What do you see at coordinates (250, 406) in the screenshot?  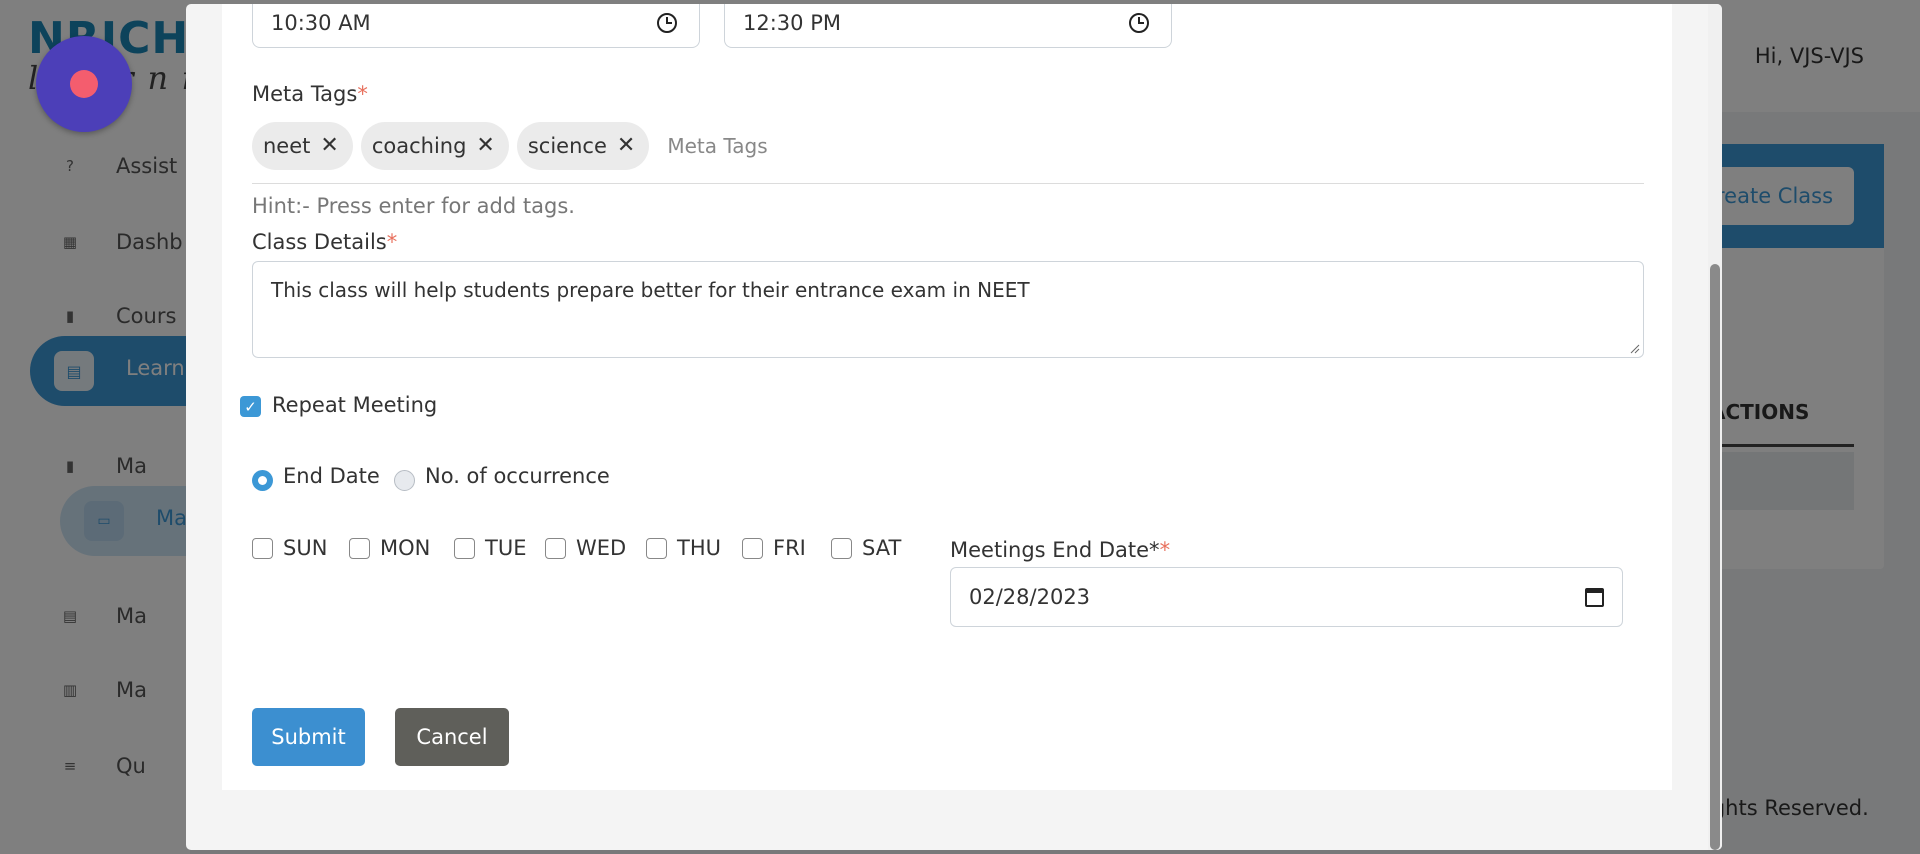 I see `repeat-meeting-checkbox: ✓` at bounding box center [250, 406].